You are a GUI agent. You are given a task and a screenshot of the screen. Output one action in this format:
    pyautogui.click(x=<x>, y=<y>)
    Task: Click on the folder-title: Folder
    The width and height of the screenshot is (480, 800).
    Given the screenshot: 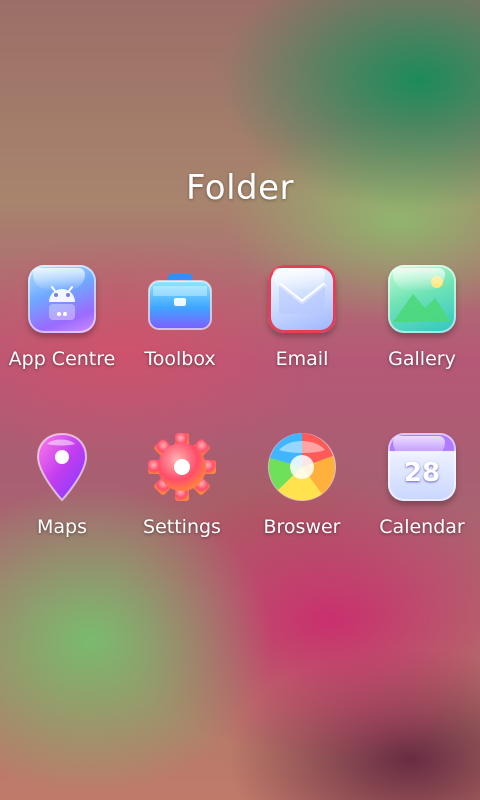 What is the action you would take?
    pyautogui.click(x=240, y=188)
    